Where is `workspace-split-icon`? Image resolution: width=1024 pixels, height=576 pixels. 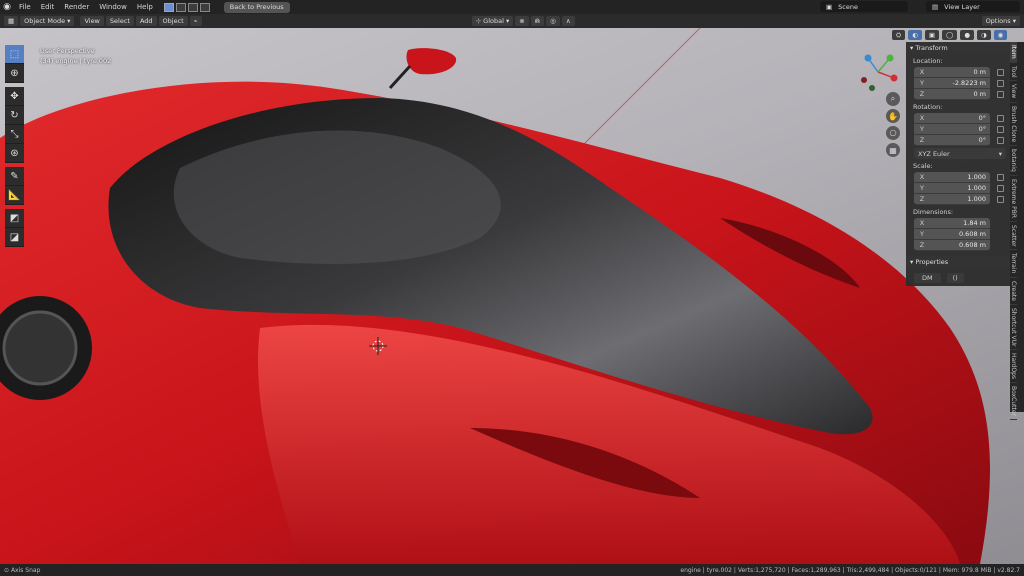
workspace-split-icon is located at coordinates (192, 7).